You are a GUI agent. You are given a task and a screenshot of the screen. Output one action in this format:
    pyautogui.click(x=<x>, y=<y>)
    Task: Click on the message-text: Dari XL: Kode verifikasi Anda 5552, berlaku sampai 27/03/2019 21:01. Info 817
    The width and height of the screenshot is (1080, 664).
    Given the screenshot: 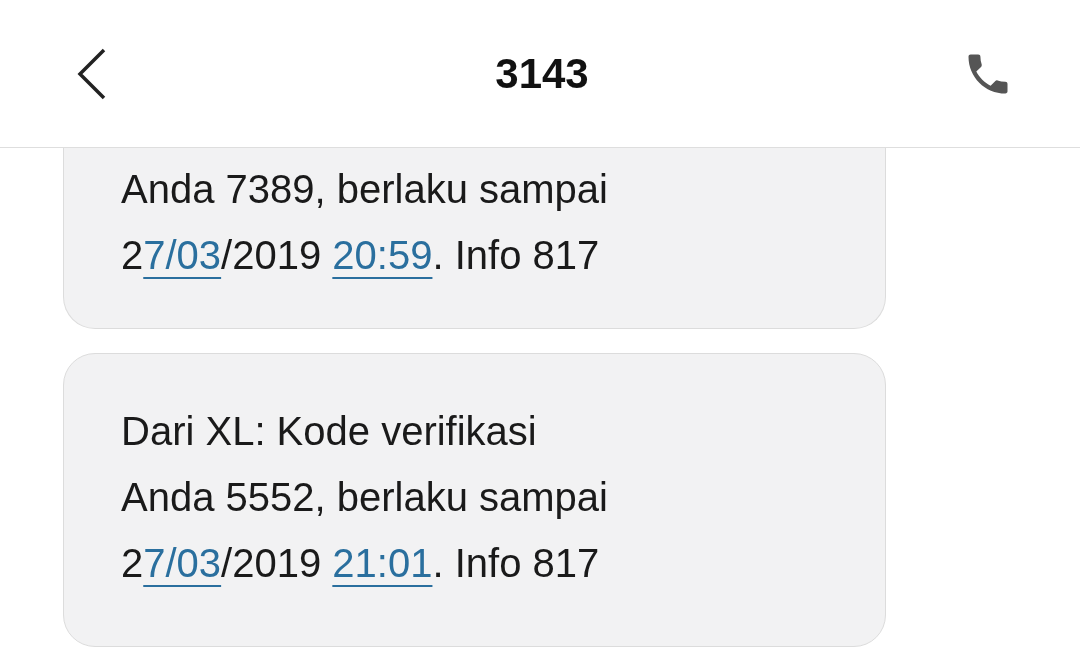 What is the action you would take?
    pyautogui.click(x=365, y=497)
    